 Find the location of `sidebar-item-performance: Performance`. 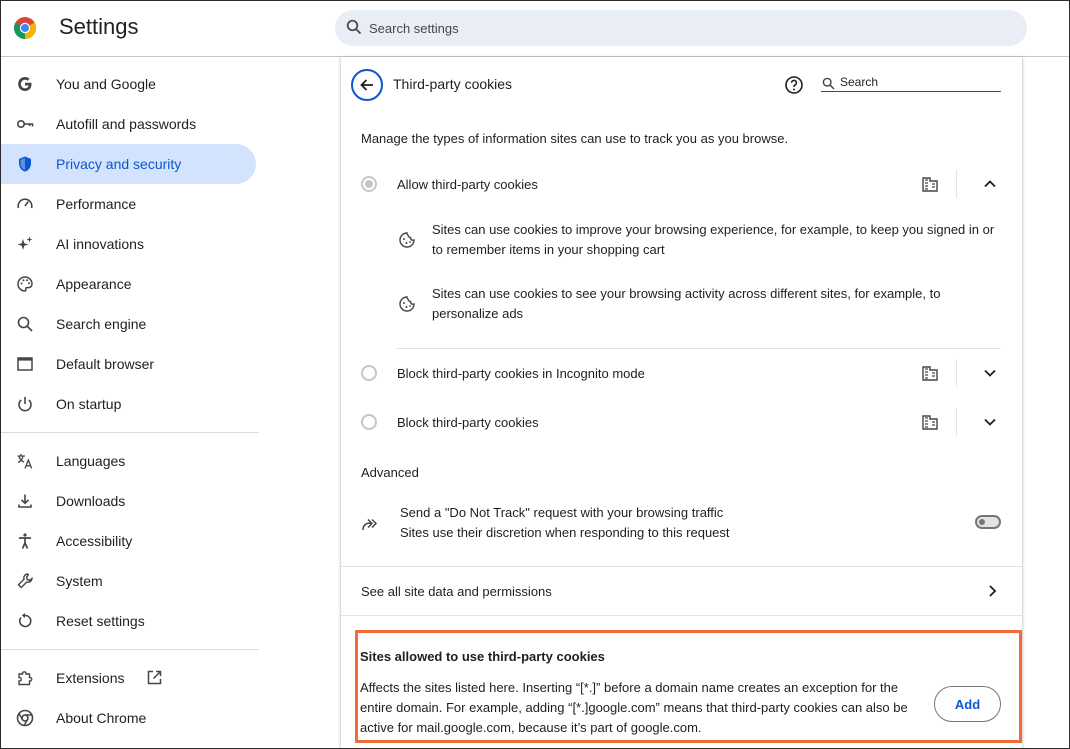

sidebar-item-performance: Performance is located at coordinates (128, 204).